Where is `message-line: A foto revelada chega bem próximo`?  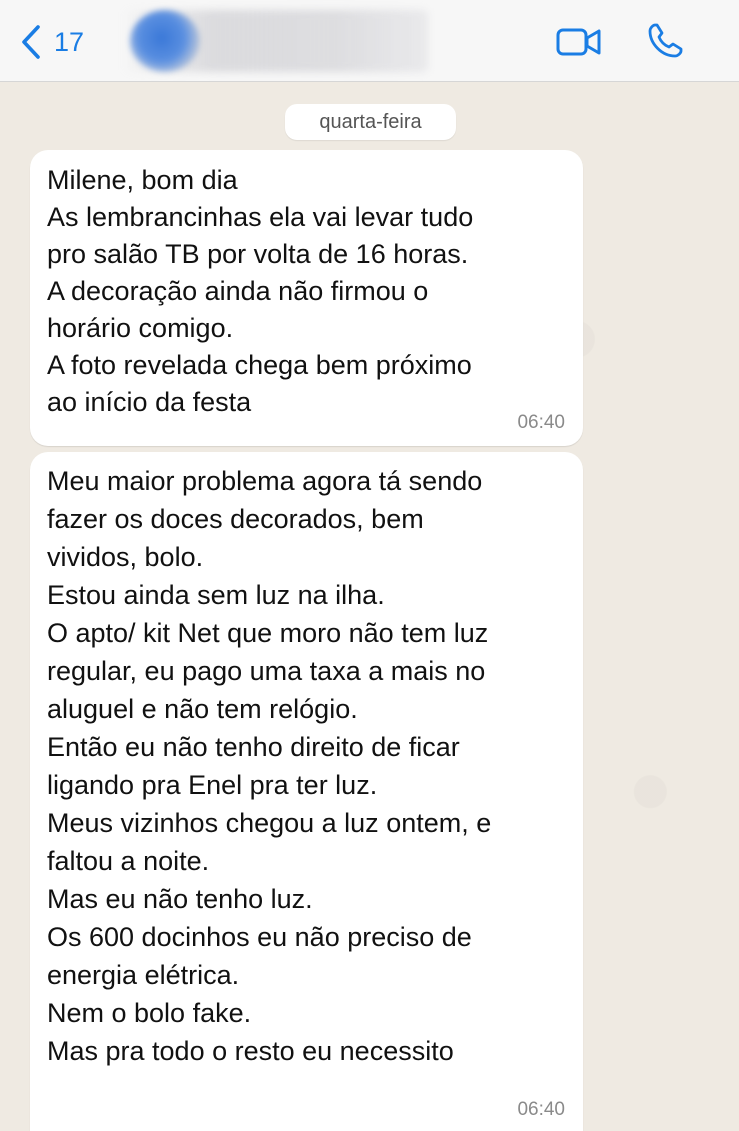 message-line: A foto revelada chega bem próximo is located at coordinates (259, 365).